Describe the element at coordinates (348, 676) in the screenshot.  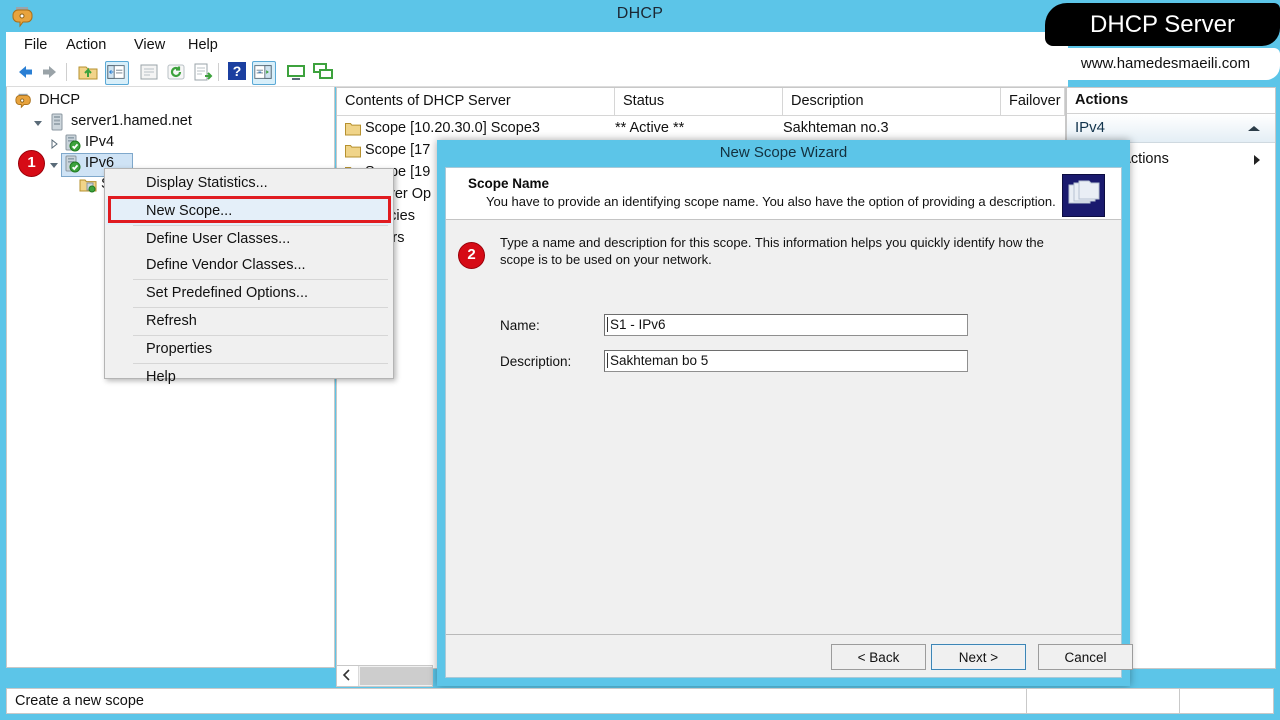
I see `scroll-left-icon` at that location.